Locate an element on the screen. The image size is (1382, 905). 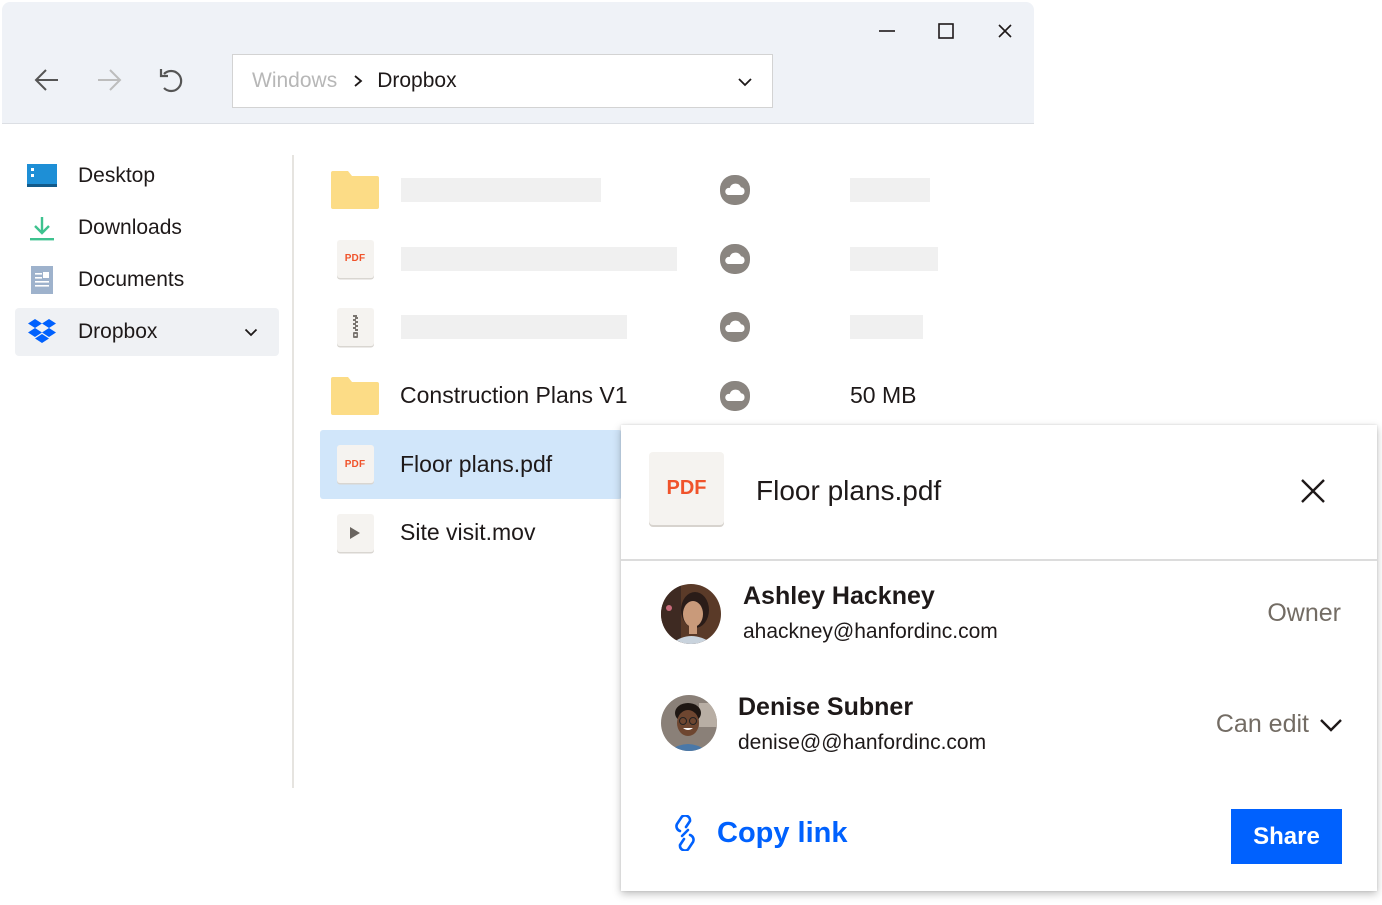
sidebar: Desktop Downloads Documents Dropbox is located at coordinates (147, 256).